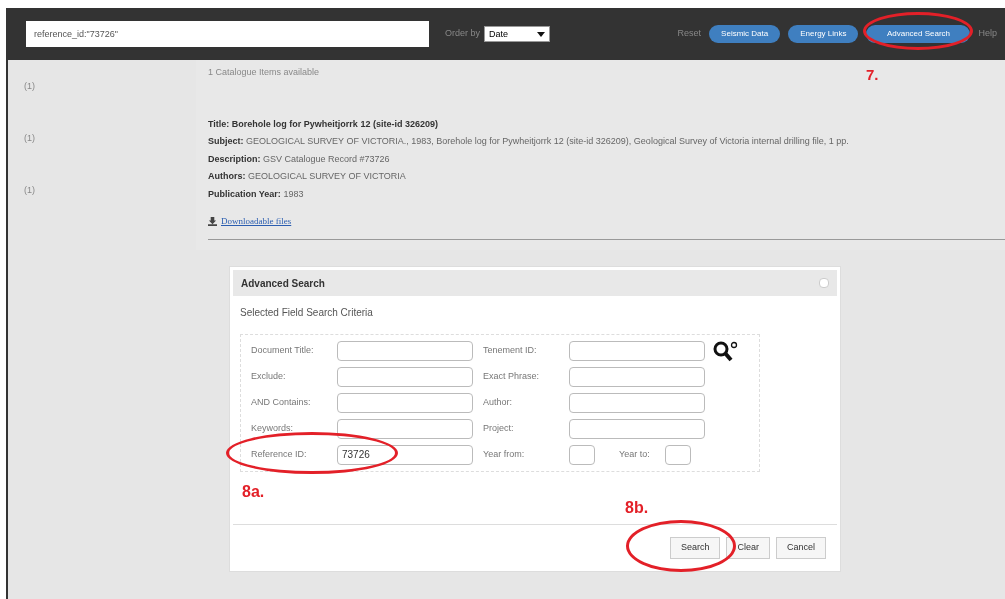 The width and height of the screenshot is (1005, 599). I want to click on close-button, so click(824, 283).